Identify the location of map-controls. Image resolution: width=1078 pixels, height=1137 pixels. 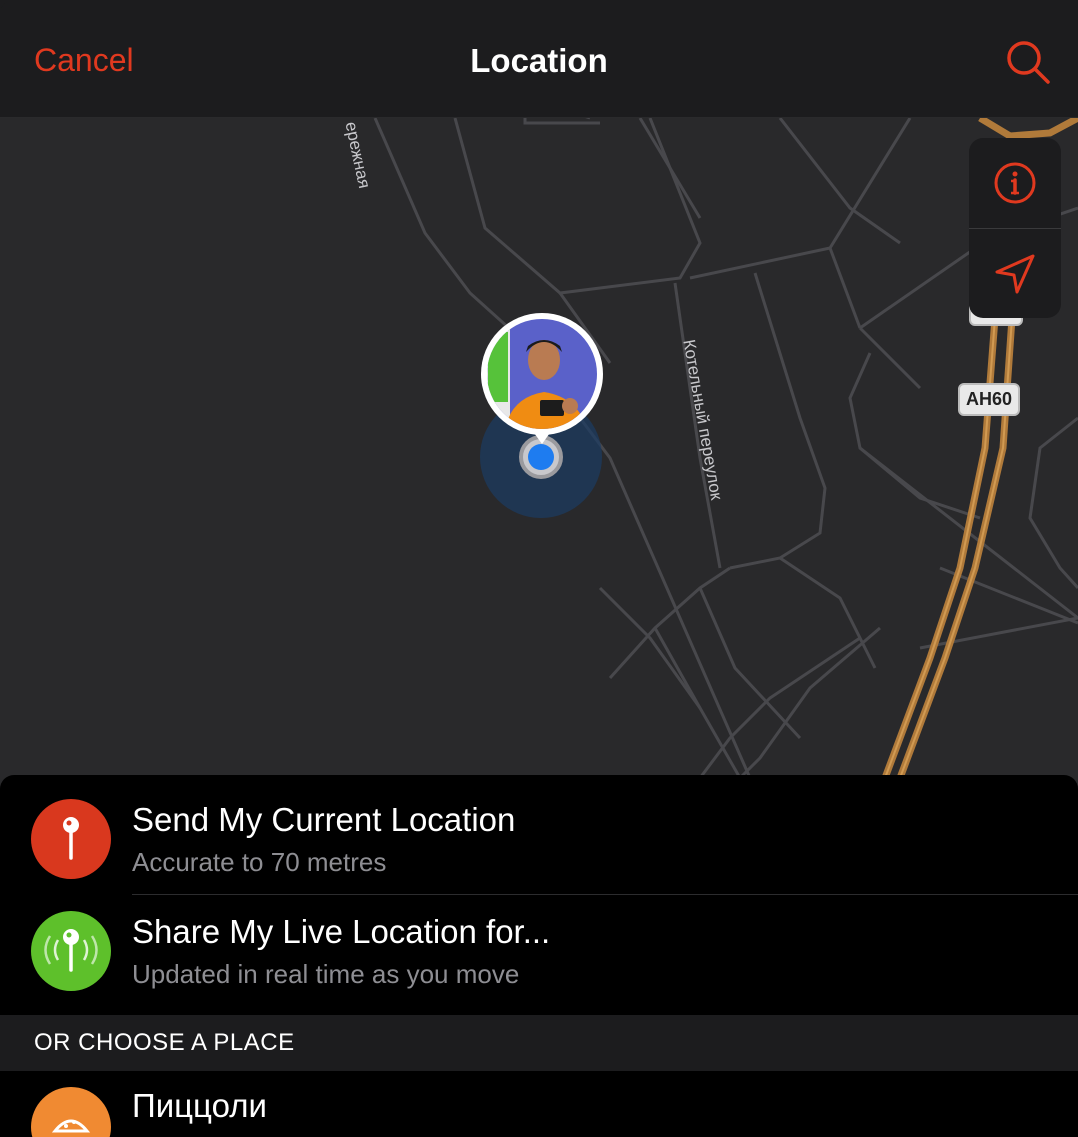
(1015, 228).